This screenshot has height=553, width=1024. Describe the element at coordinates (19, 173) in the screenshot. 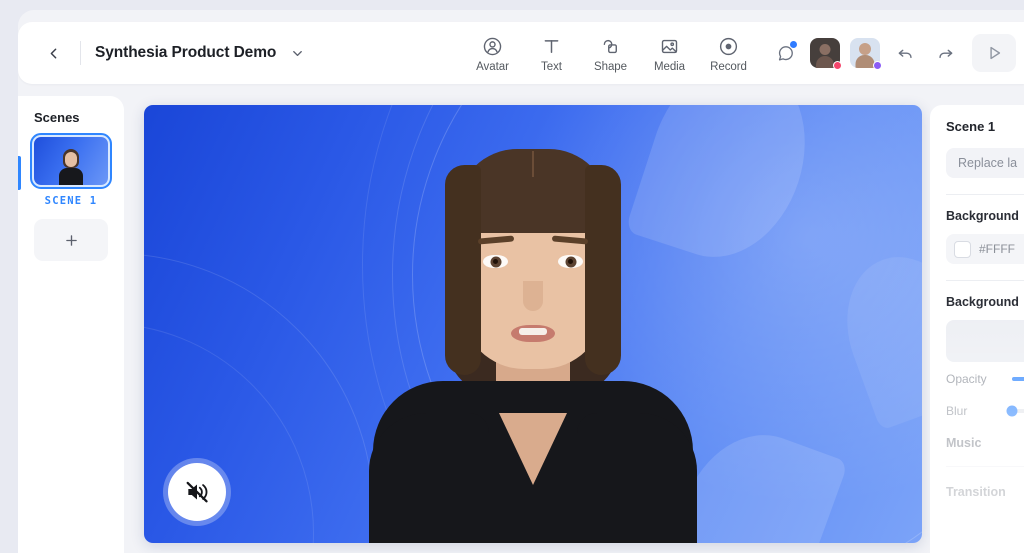

I see `scene-selection-marker` at that location.